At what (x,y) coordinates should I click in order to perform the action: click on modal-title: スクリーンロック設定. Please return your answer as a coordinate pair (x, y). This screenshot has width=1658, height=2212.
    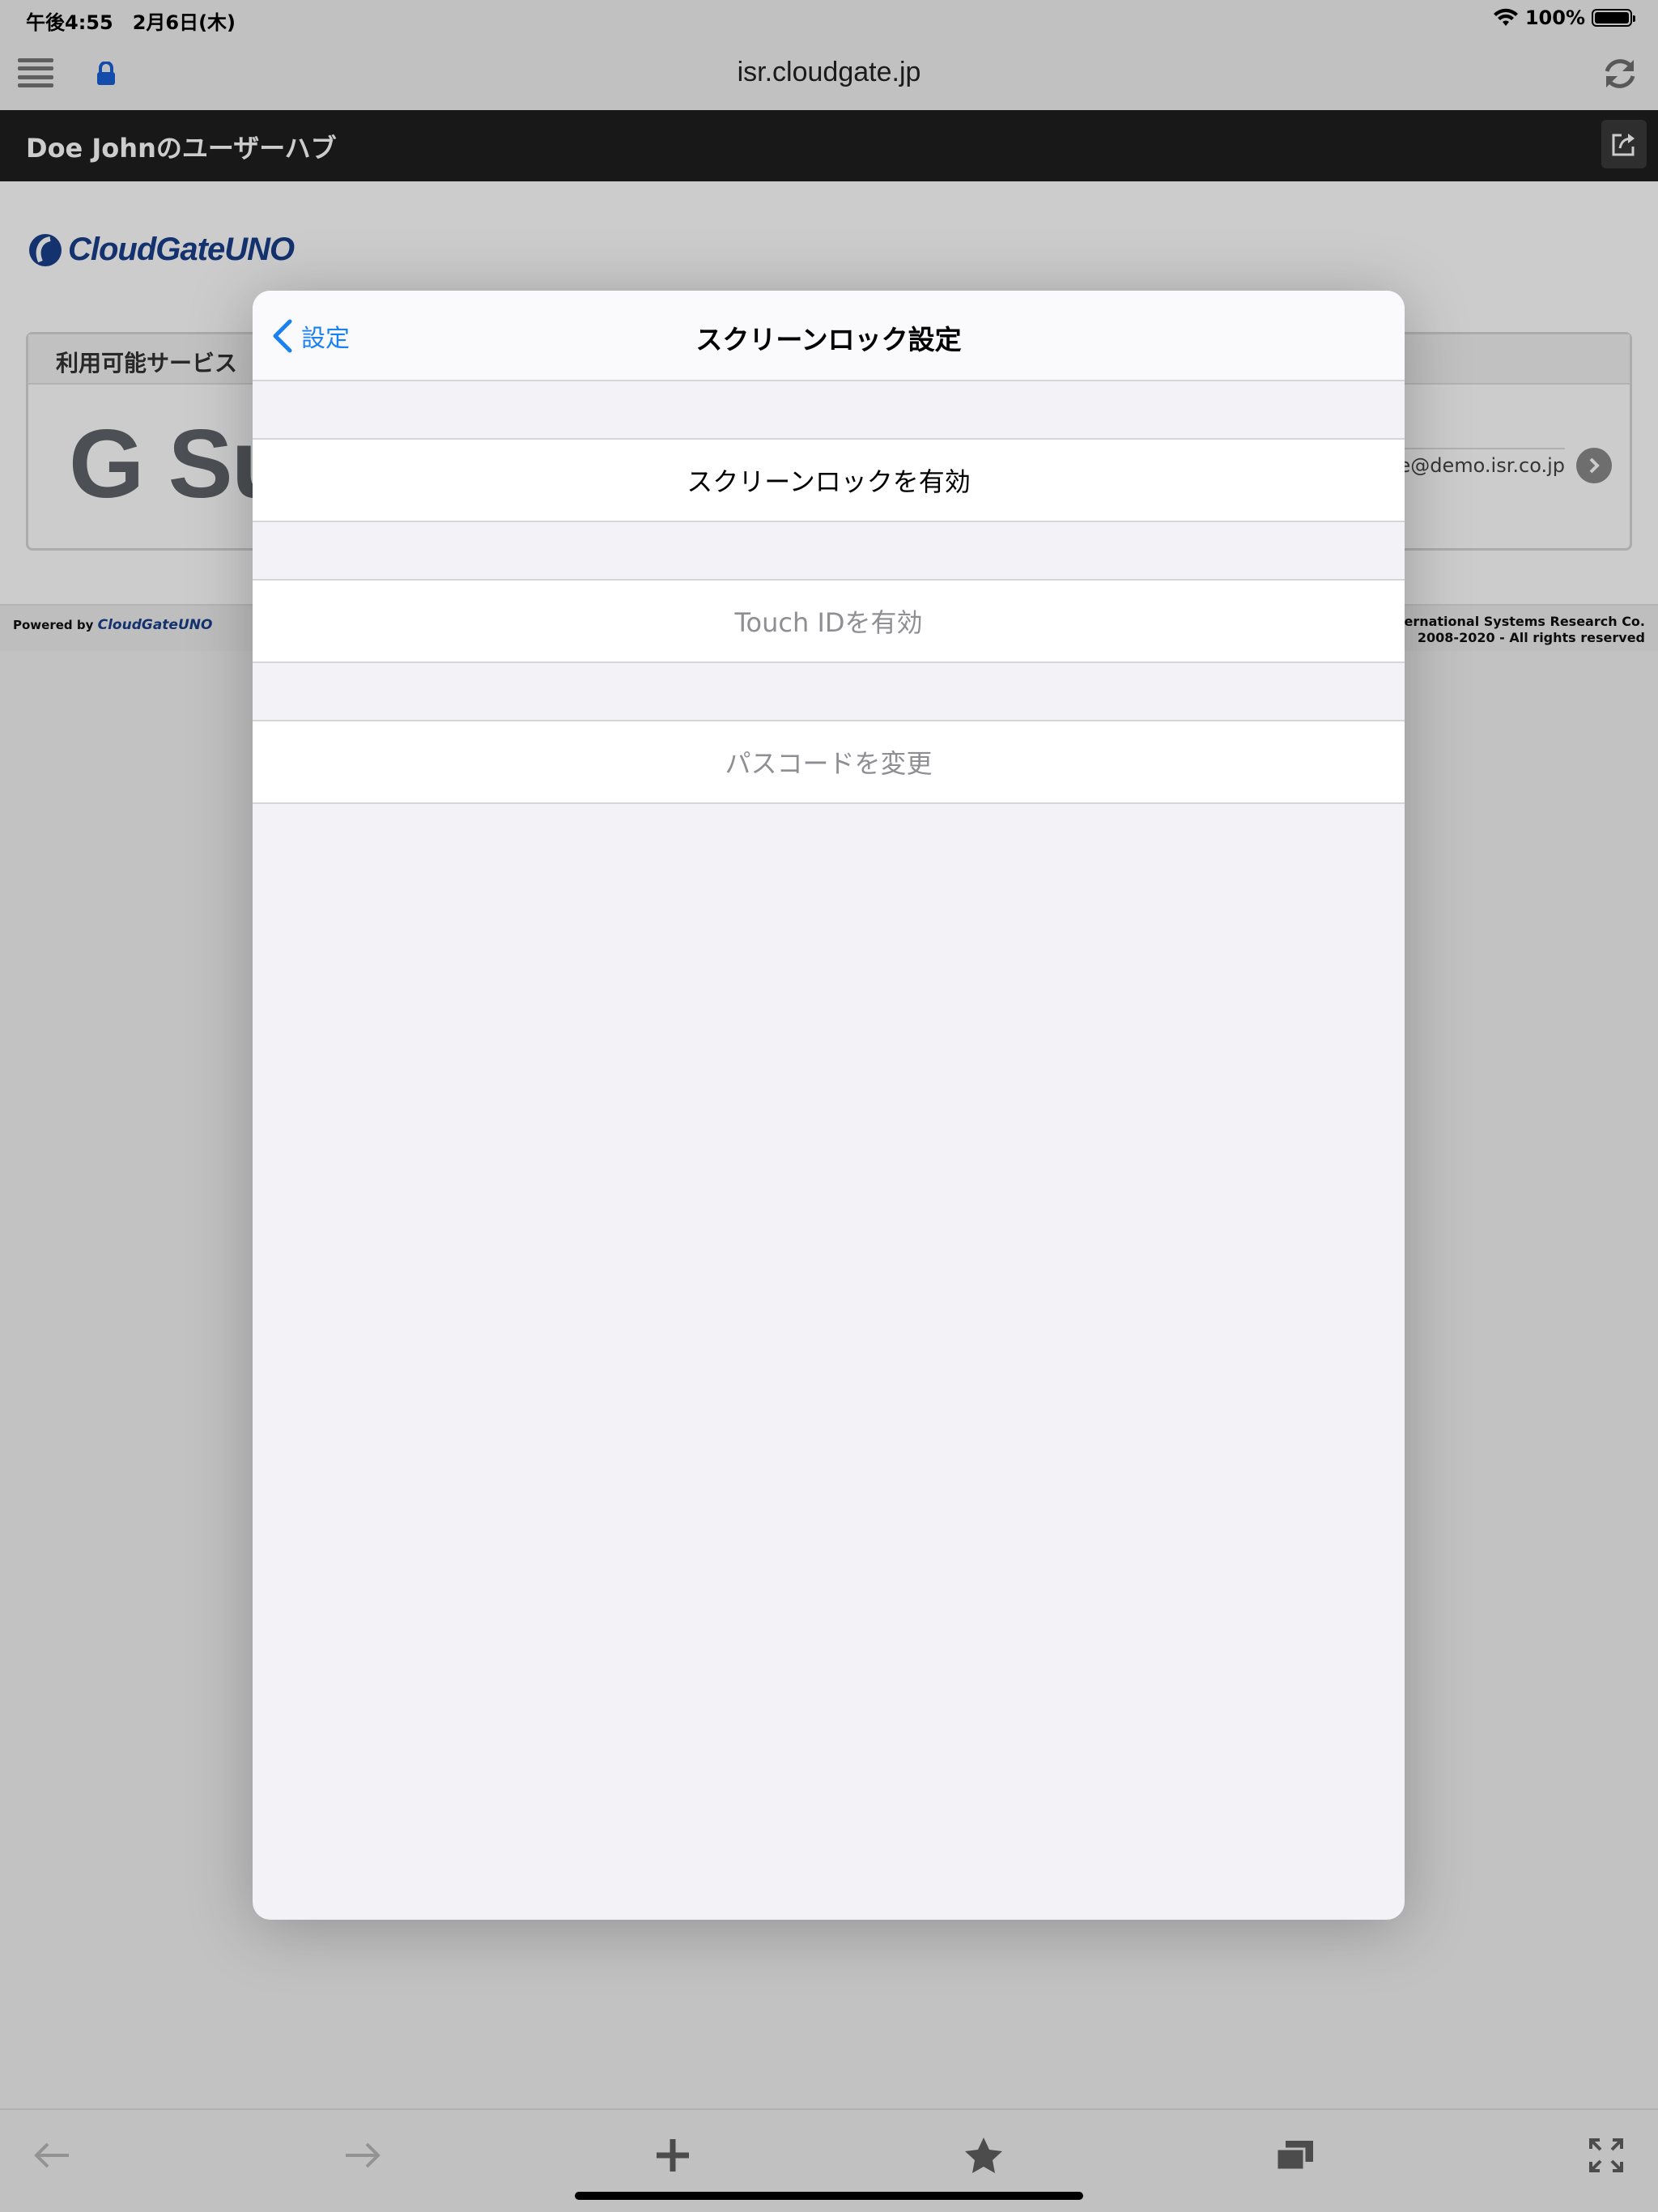
    Looking at the image, I should click on (828, 339).